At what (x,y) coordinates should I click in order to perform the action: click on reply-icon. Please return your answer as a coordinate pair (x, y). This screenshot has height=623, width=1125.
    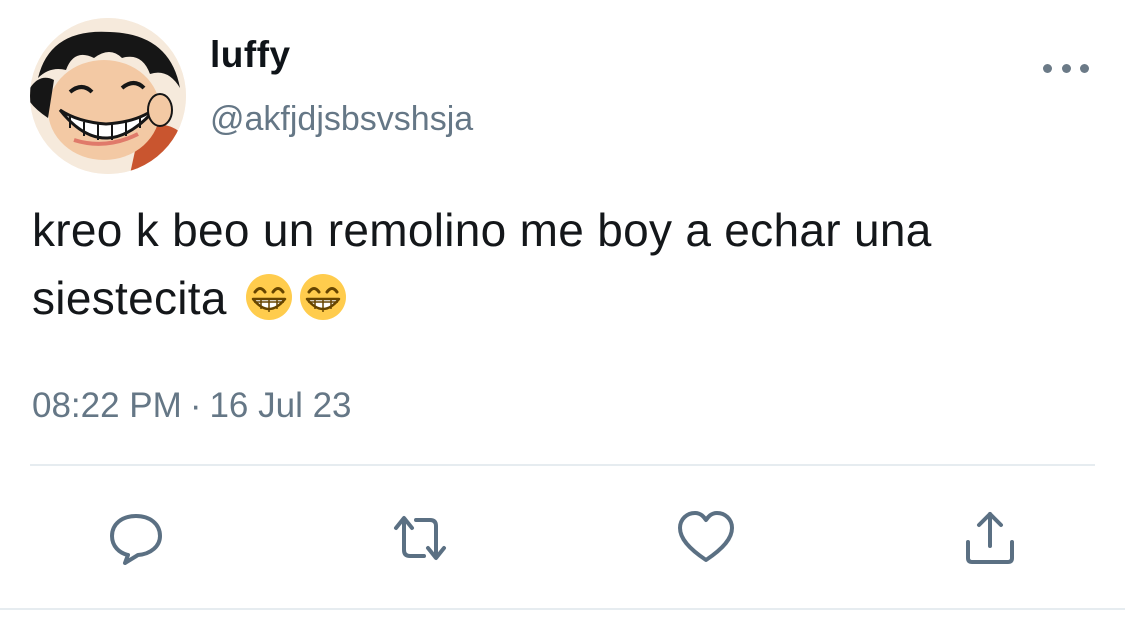
    Looking at the image, I should click on (136, 539).